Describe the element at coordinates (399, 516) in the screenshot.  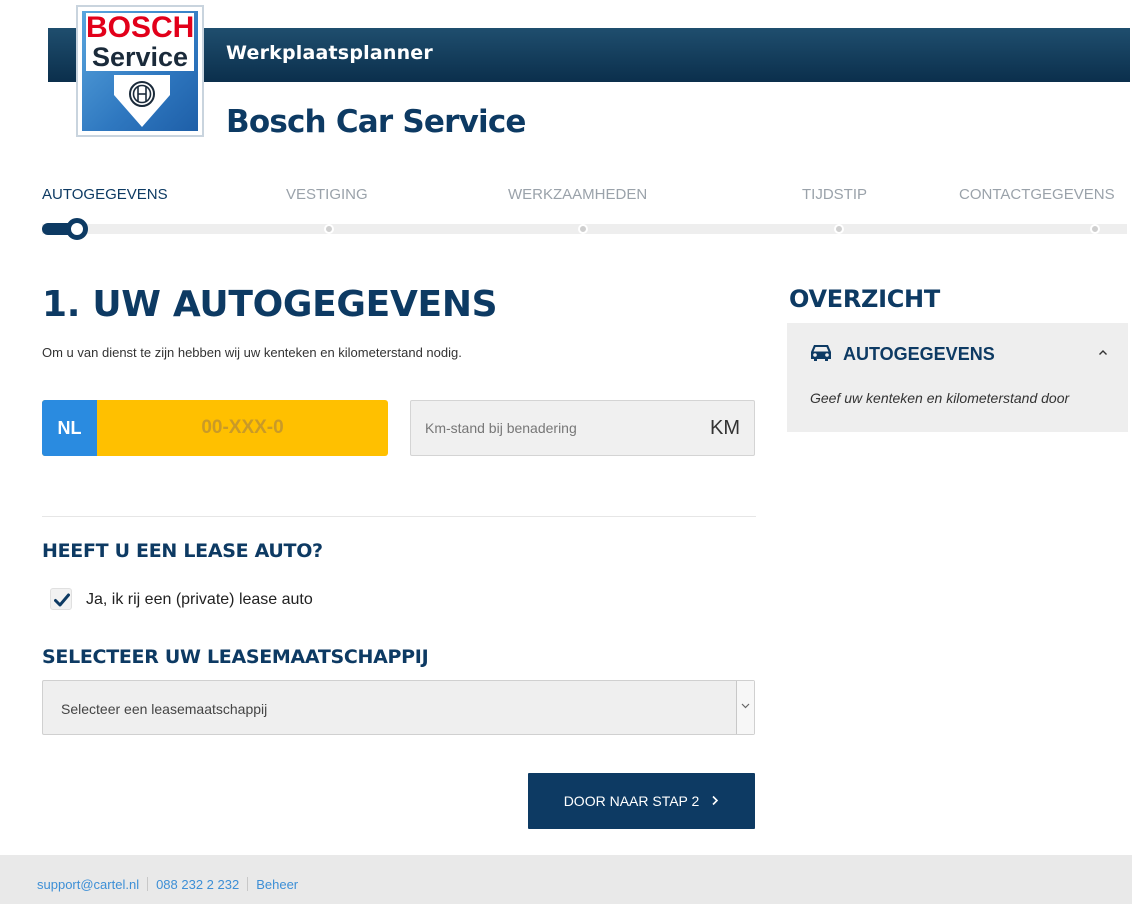
I see `section-divider` at that location.